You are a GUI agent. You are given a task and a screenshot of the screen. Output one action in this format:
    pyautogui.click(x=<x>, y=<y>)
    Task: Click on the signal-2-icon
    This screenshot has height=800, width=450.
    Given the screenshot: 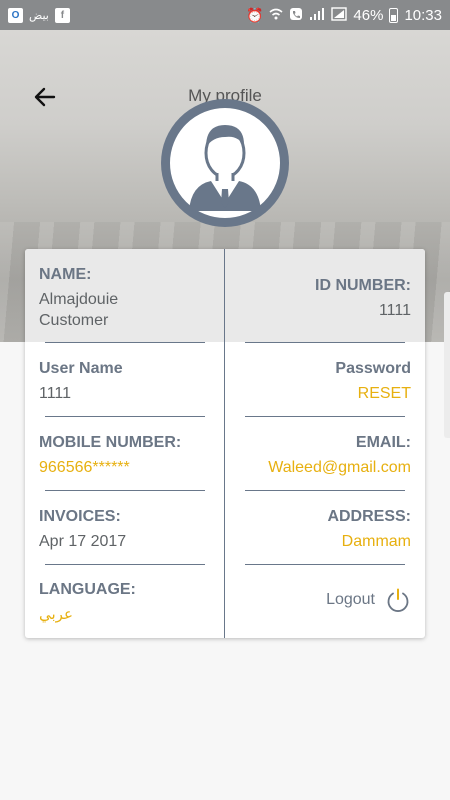 What is the action you would take?
    pyautogui.click(x=339, y=15)
    